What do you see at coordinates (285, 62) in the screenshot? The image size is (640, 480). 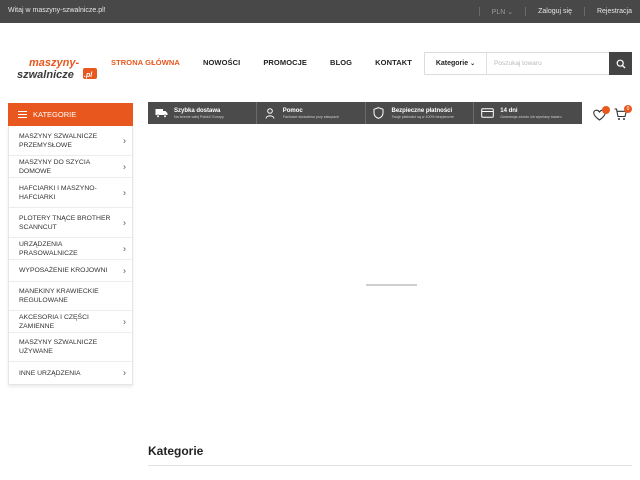 I see `nav-promotions: PROMOCJE` at bounding box center [285, 62].